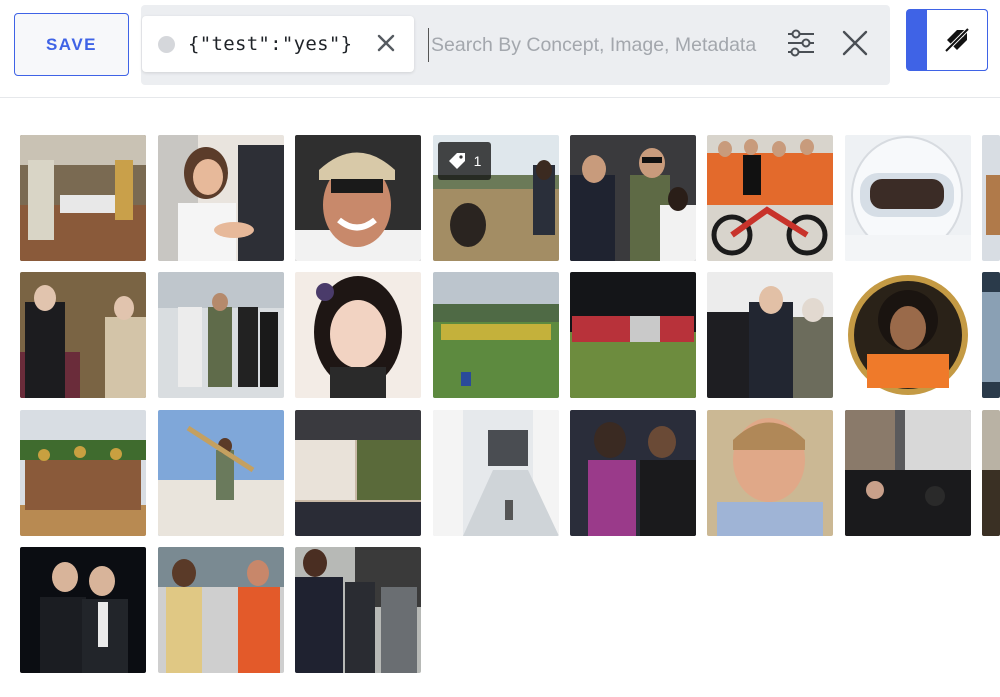 The height and width of the screenshot is (697, 1000). I want to click on close-icon, so click(855, 43).